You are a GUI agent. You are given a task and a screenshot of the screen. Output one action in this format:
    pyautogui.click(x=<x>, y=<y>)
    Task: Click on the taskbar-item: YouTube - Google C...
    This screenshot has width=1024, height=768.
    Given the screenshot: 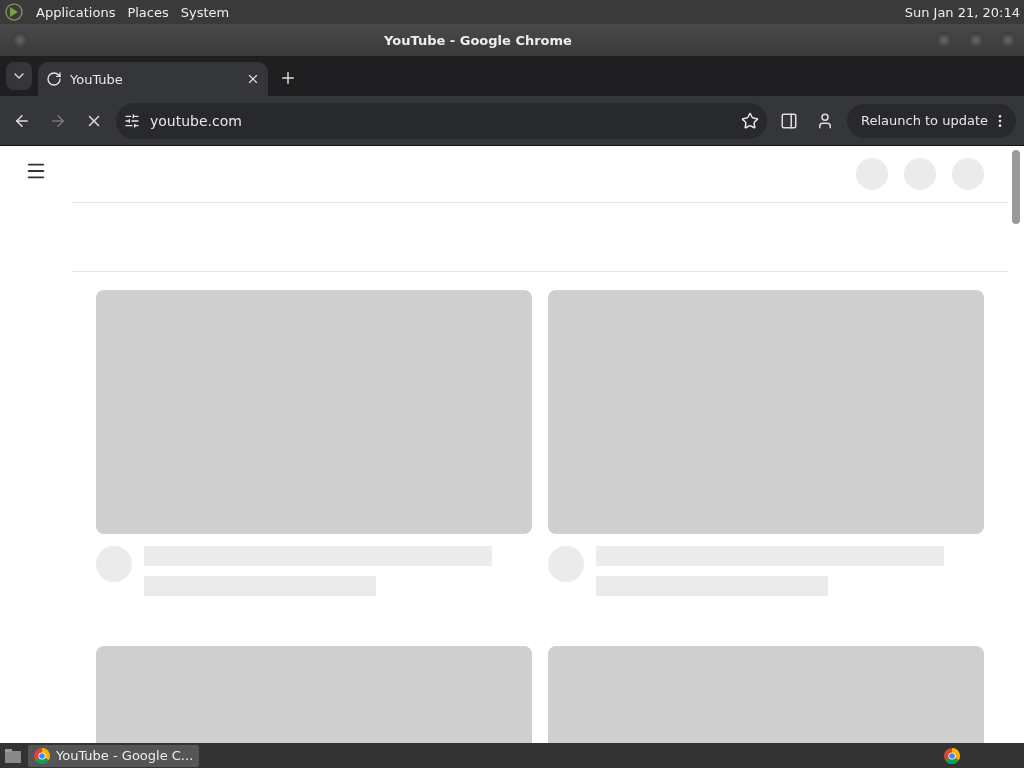 What is the action you would take?
    pyautogui.click(x=114, y=755)
    